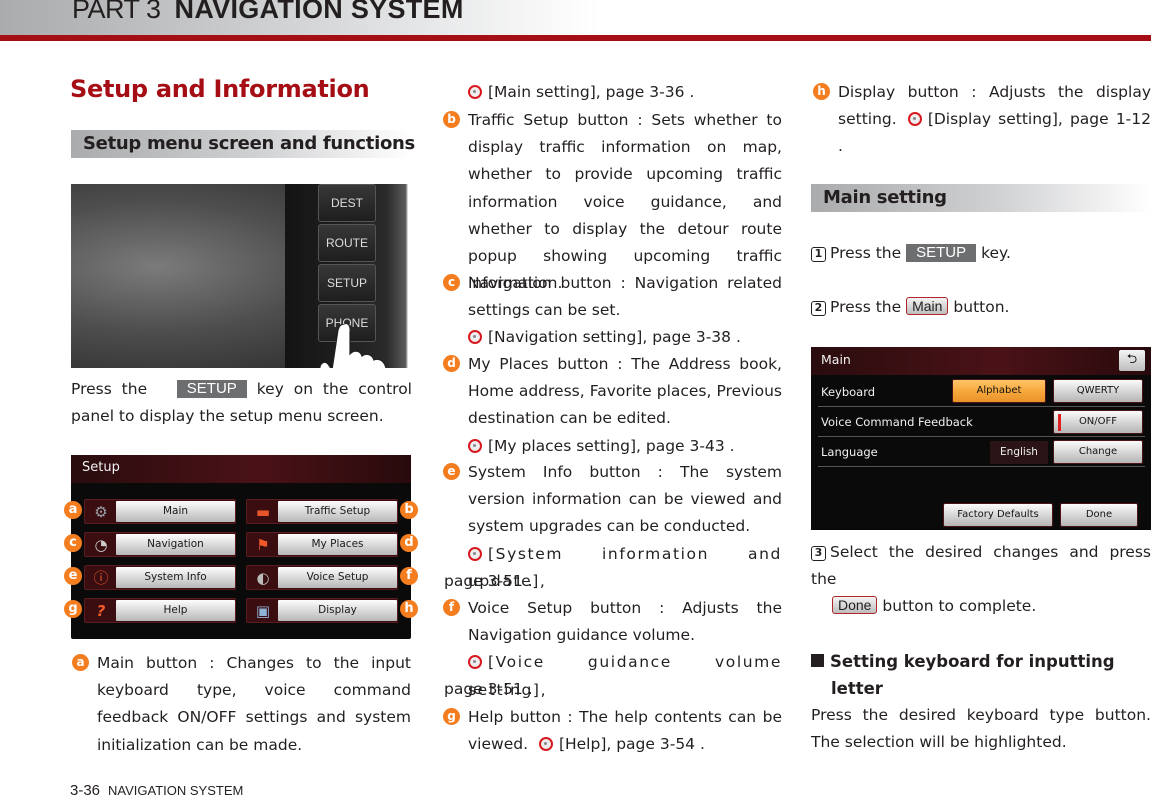 This screenshot has width=1151, height=798. What do you see at coordinates (818, 308) in the screenshot?
I see `step-number-2: 2` at bounding box center [818, 308].